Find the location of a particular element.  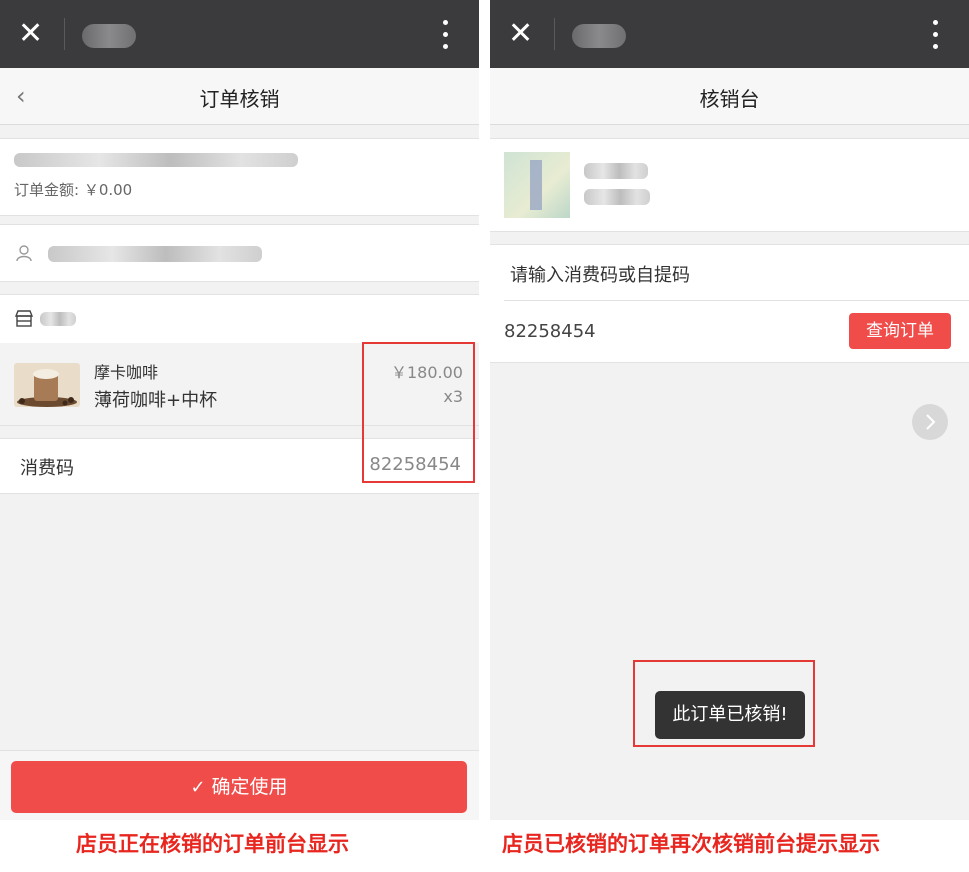

blurred-customer-info is located at coordinates (155, 254).